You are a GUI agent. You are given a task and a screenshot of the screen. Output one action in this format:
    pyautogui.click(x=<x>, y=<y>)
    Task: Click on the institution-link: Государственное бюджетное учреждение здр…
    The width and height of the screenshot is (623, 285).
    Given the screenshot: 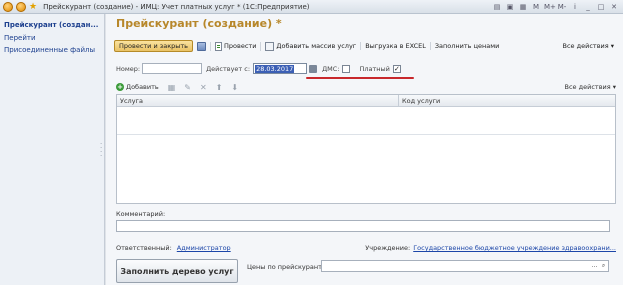 What is the action you would take?
    pyautogui.click(x=514, y=248)
    